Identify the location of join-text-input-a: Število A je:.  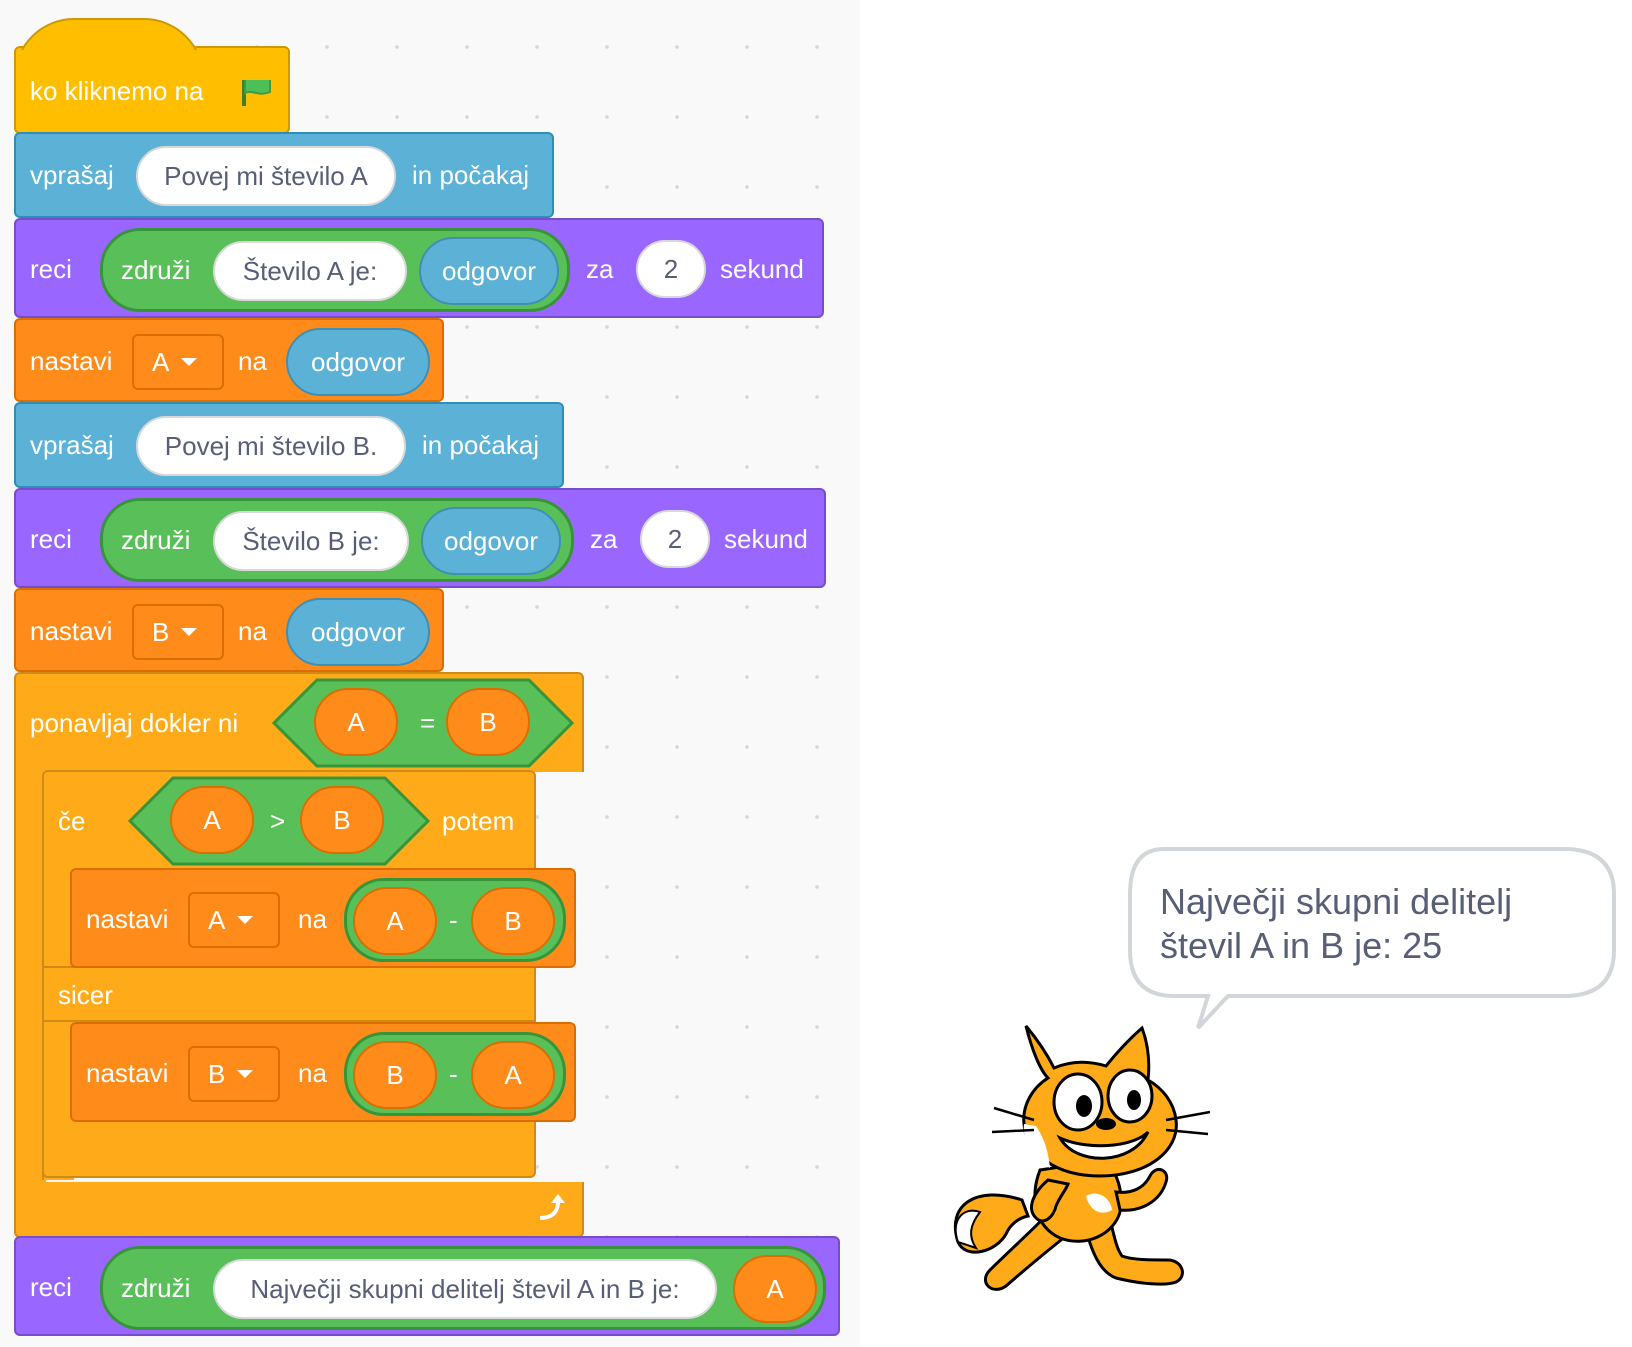
(310, 271).